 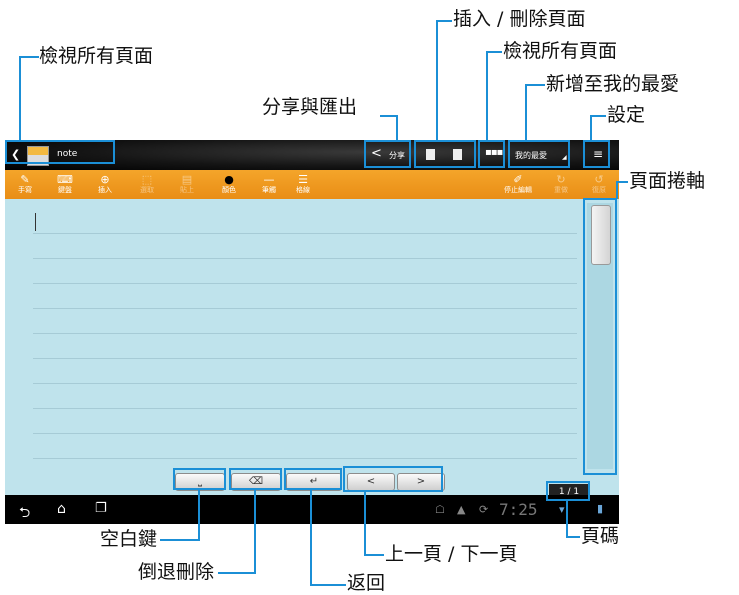 I want to click on text-cursor, so click(x=35, y=222).